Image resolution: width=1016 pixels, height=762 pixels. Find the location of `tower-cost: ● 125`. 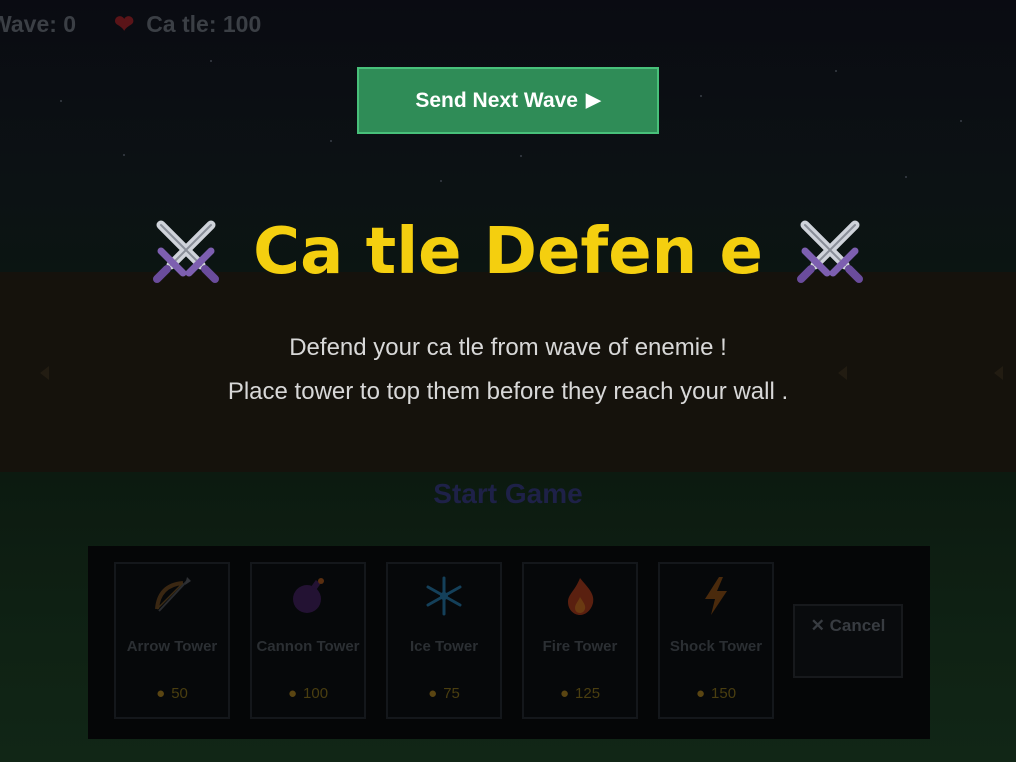

tower-cost: ● 125 is located at coordinates (580, 693).